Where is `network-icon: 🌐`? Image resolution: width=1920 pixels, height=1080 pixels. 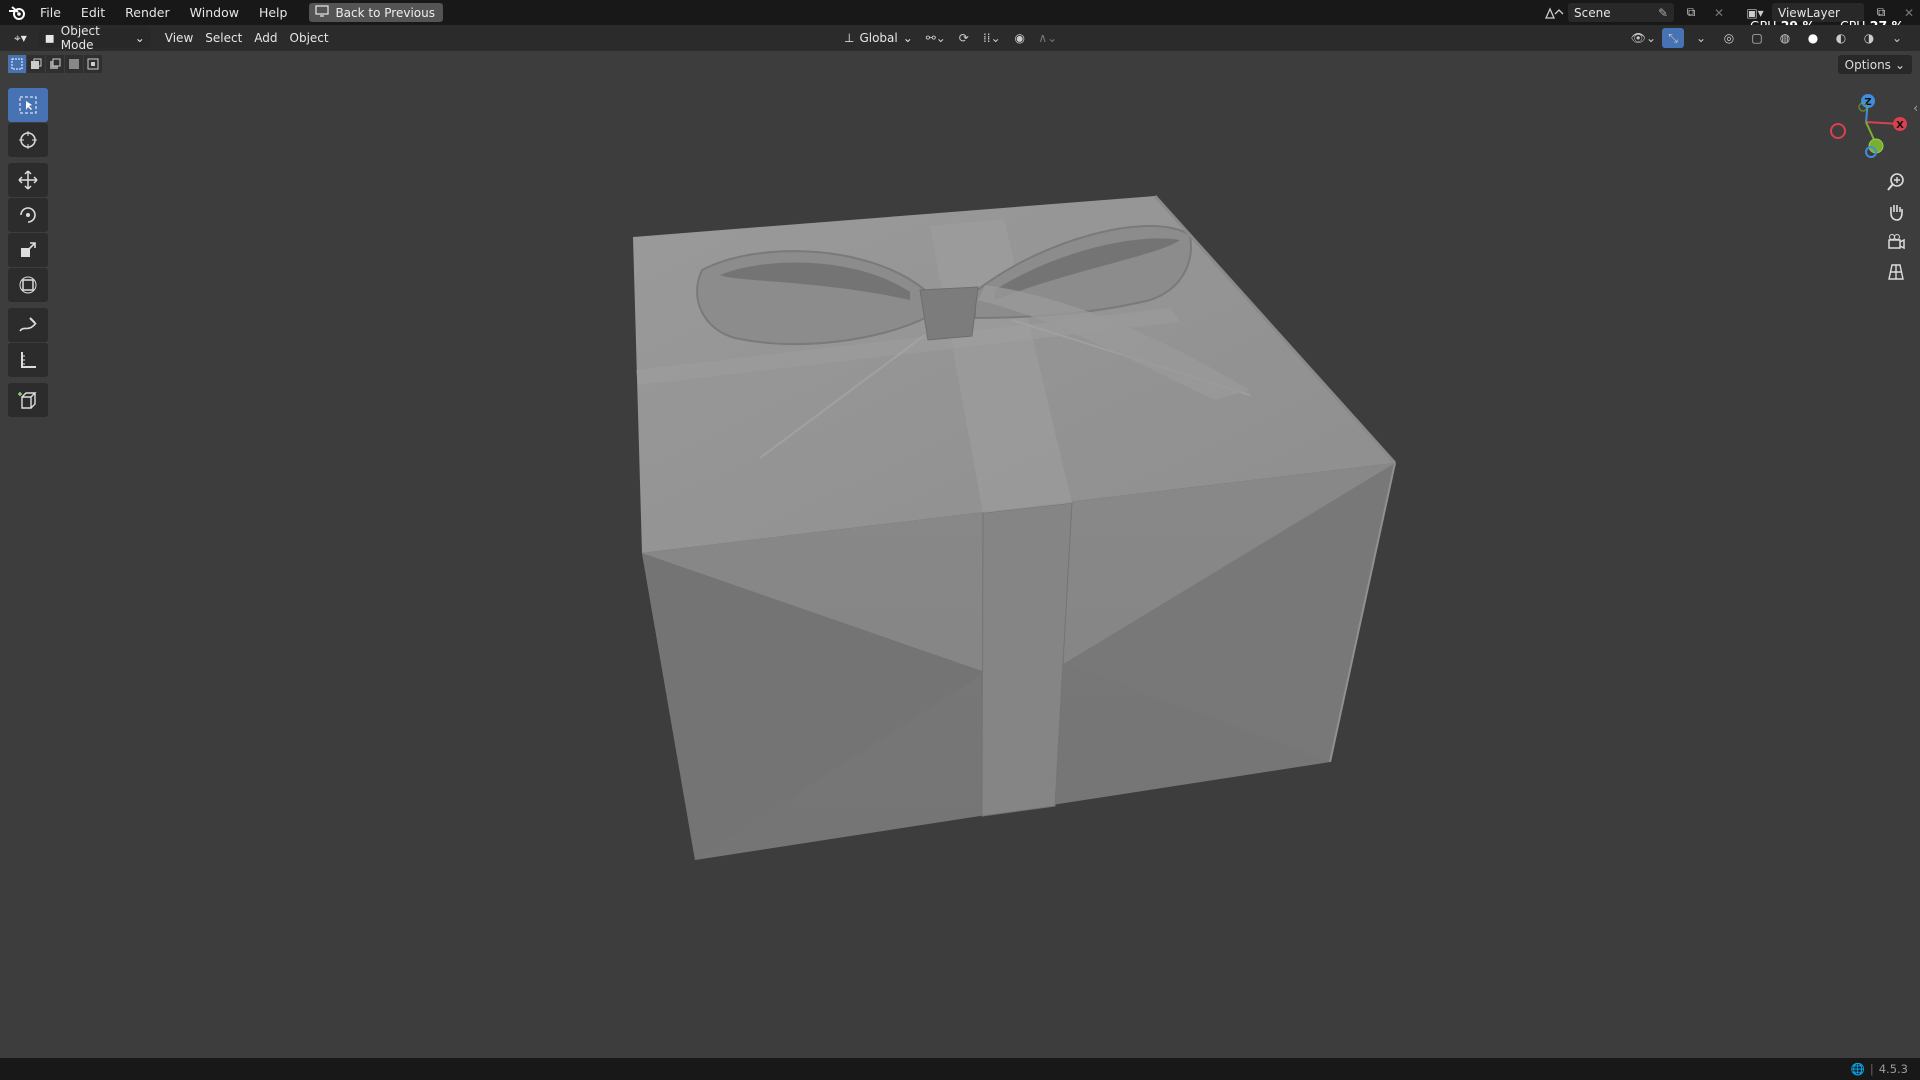 network-icon: 🌐 is located at coordinates (1857, 1069).